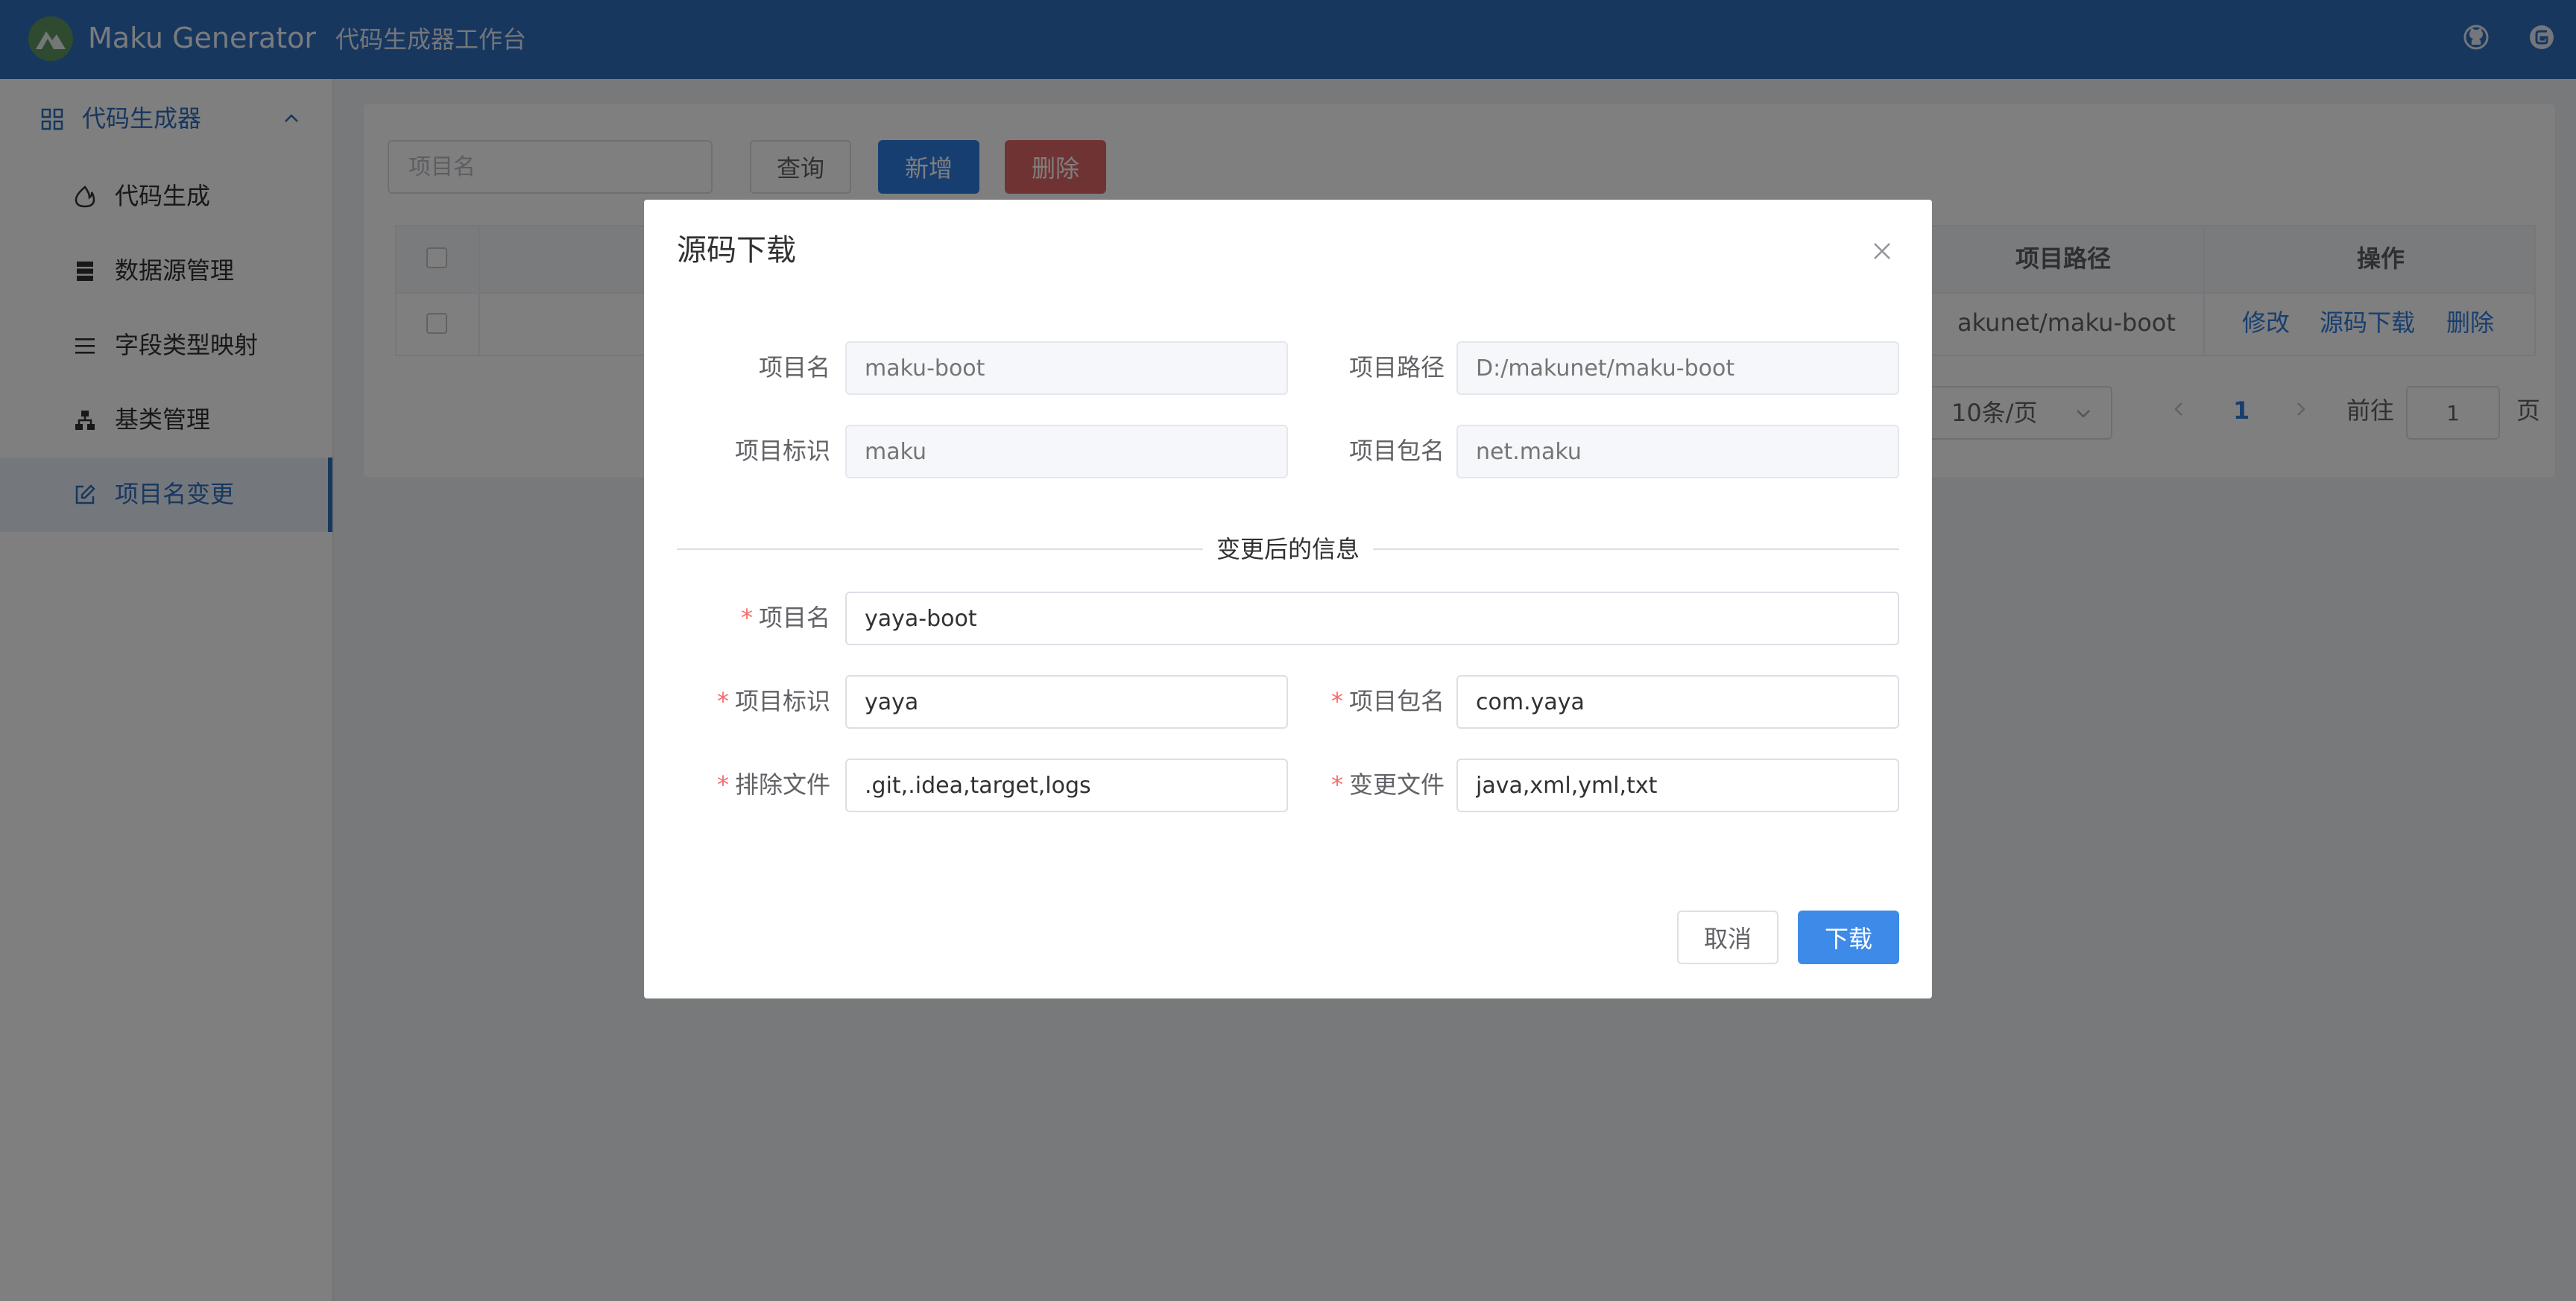  I want to click on new-project-name-label: * 项目名, so click(767, 618).